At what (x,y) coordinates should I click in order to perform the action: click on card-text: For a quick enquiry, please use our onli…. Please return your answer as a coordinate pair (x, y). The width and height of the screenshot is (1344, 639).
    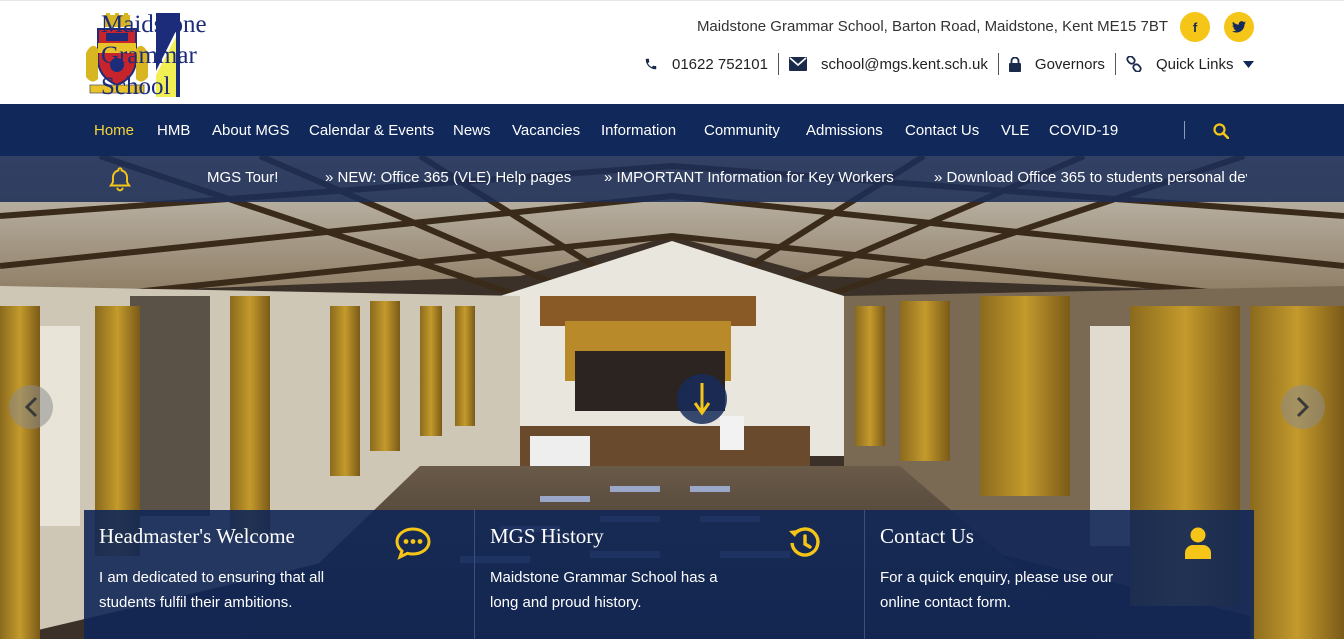
    Looking at the image, I should click on (997, 590).